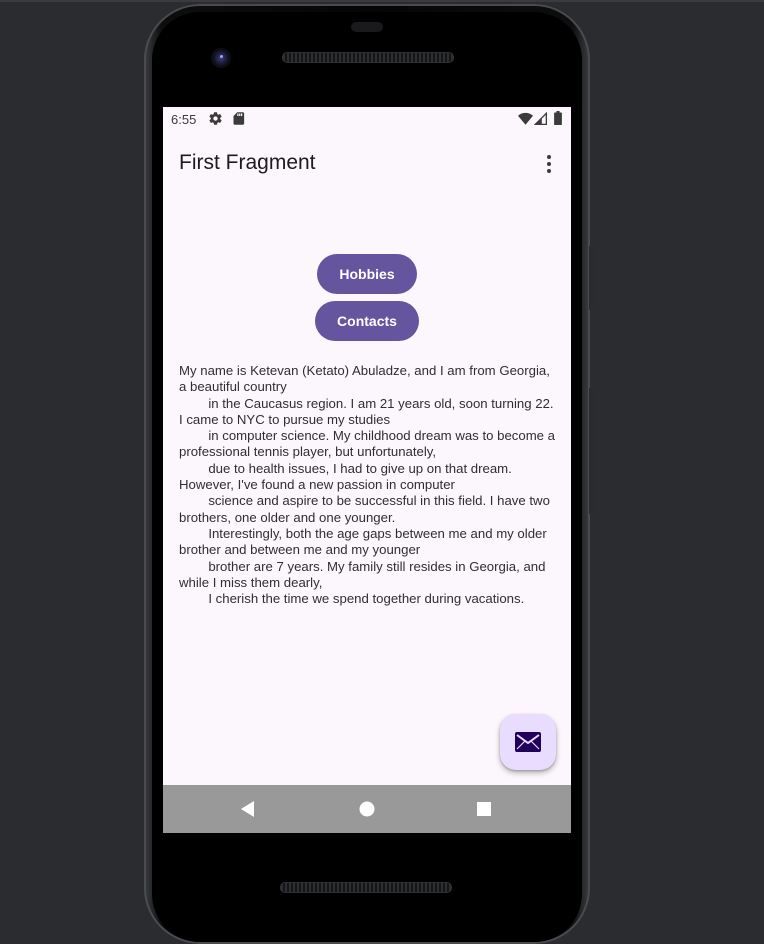 The height and width of the screenshot is (944, 764). What do you see at coordinates (367, 27) in the screenshot?
I see `proximity-sensor` at bounding box center [367, 27].